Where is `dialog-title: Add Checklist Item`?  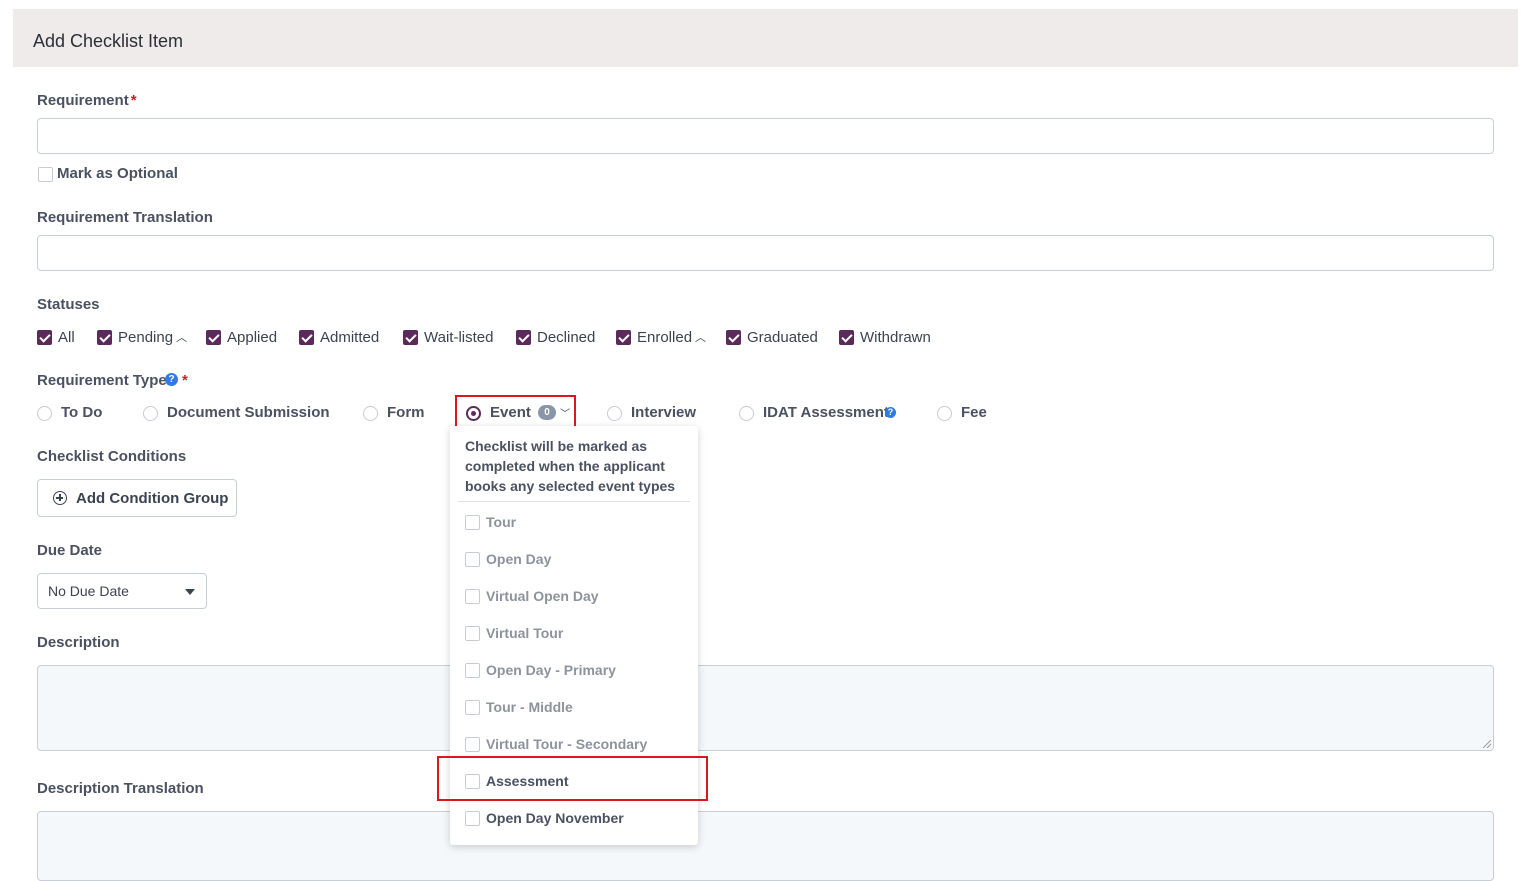
dialog-title: Add Checklist Item is located at coordinates (108, 41).